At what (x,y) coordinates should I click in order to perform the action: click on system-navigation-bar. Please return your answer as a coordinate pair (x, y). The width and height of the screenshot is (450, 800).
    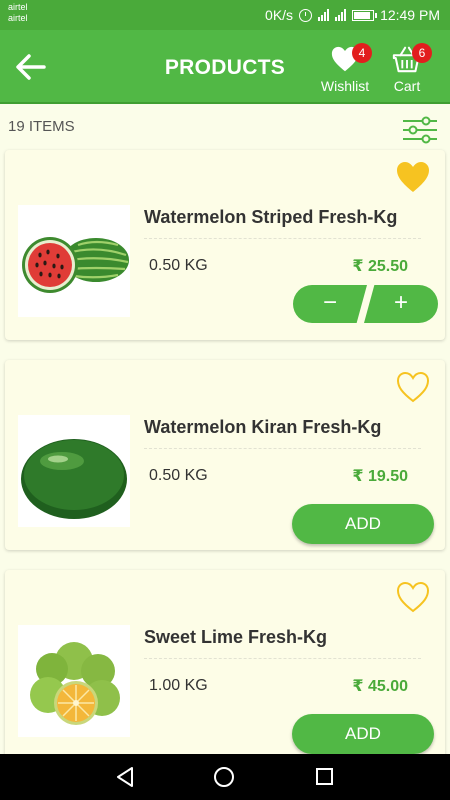
    Looking at the image, I should click on (225, 777).